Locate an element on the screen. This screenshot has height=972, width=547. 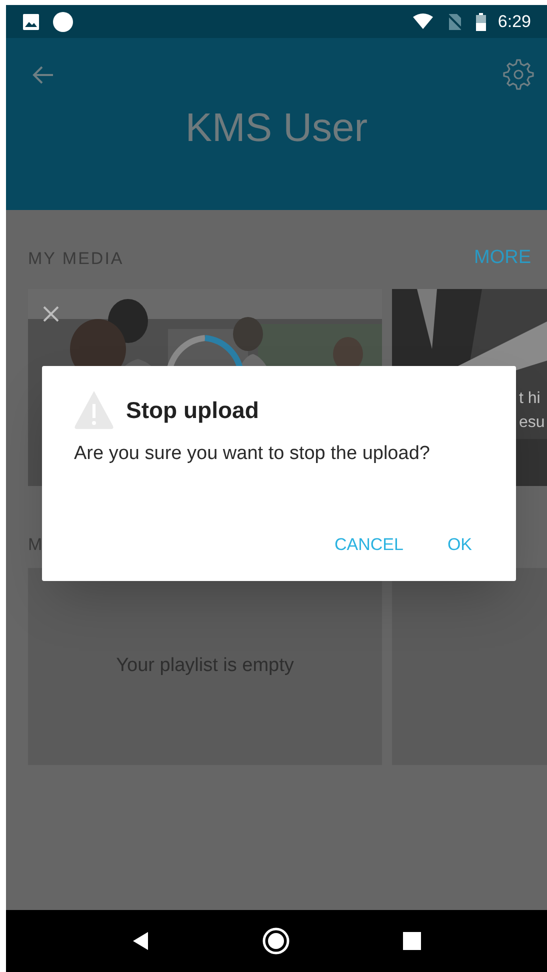
more-link: MORE is located at coordinates (502, 258).